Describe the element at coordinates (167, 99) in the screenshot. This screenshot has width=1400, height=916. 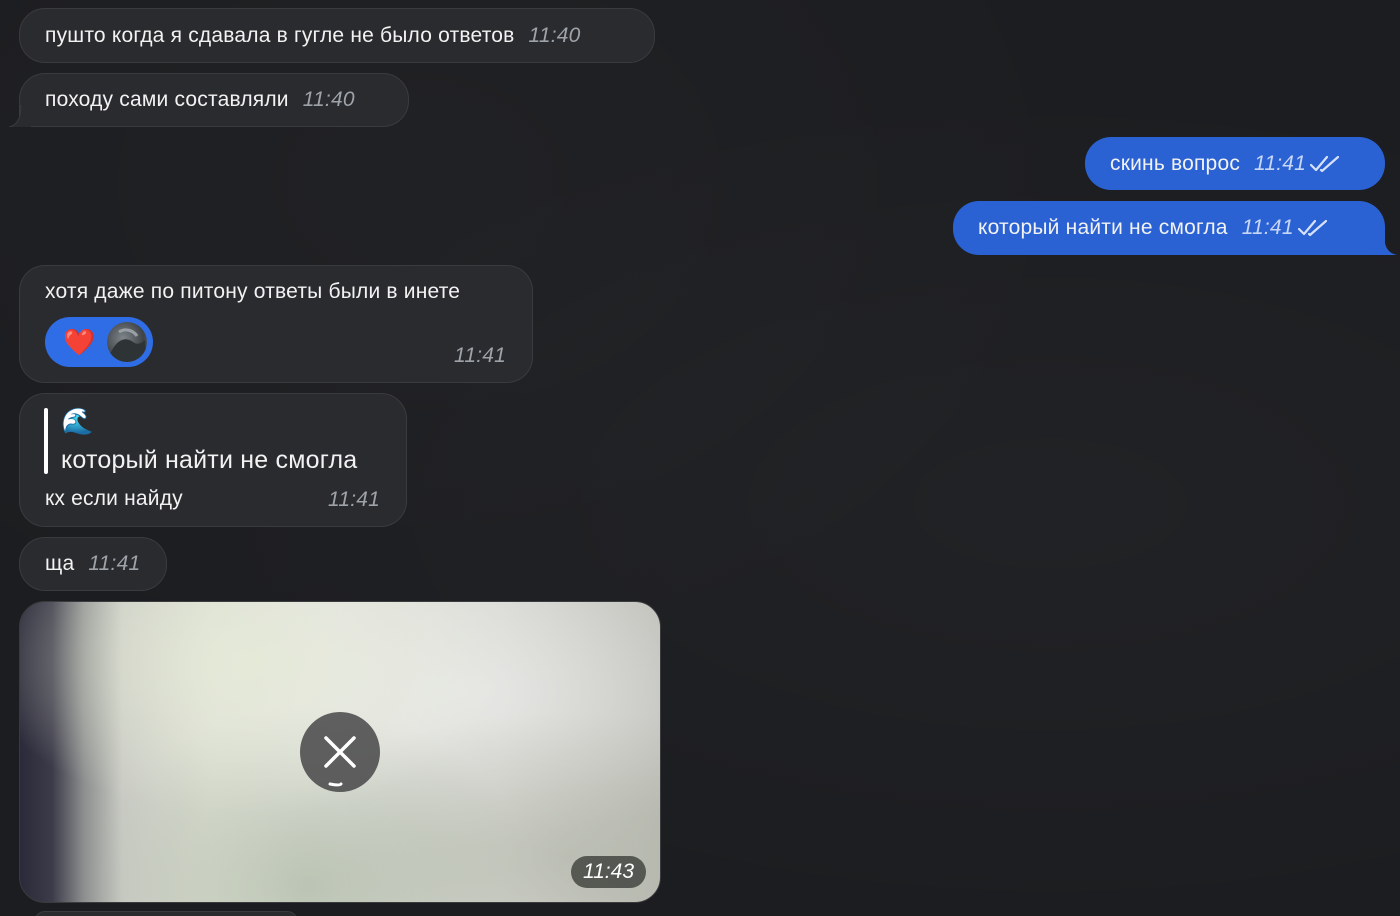
I see `message-text: походу сами составляли` at that location.